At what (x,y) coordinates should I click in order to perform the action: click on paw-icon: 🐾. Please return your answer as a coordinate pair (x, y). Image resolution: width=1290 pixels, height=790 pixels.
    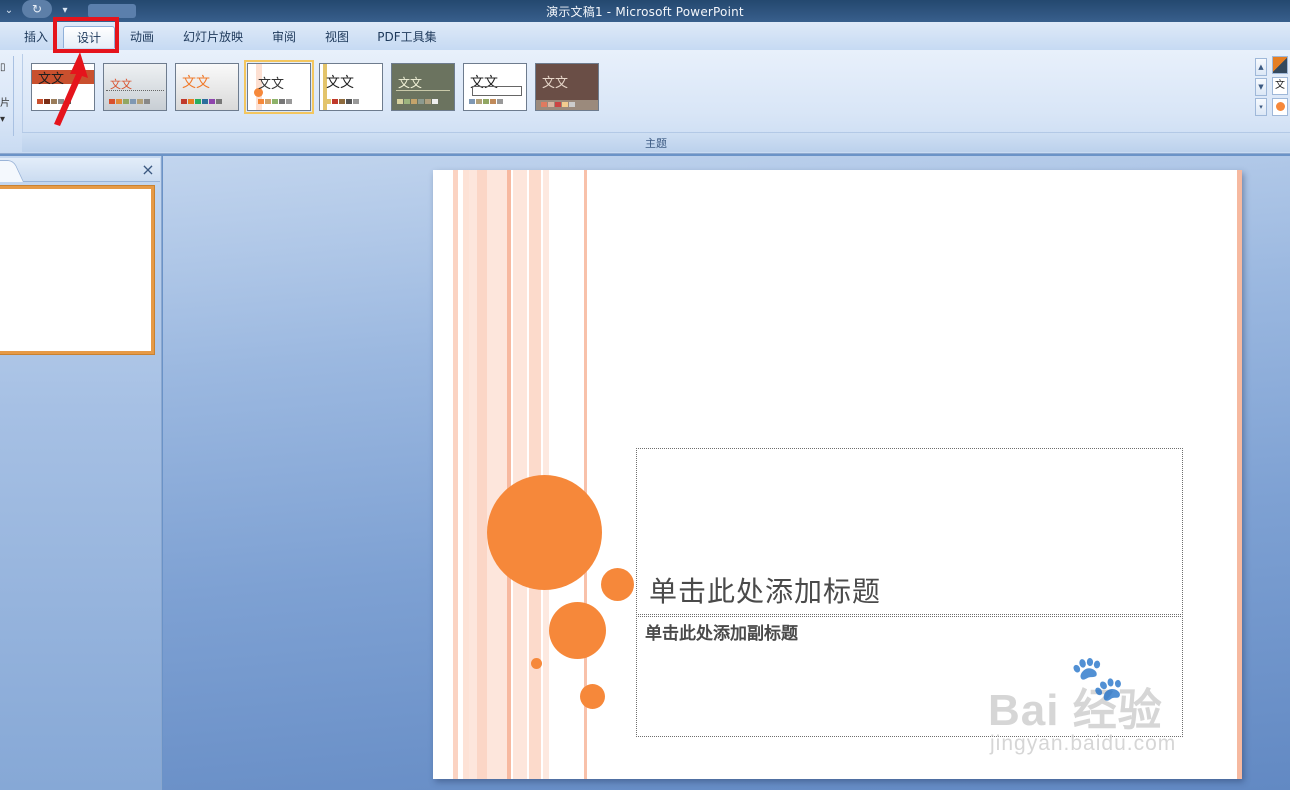
    Looking at the image, I should click on (1097, 678).